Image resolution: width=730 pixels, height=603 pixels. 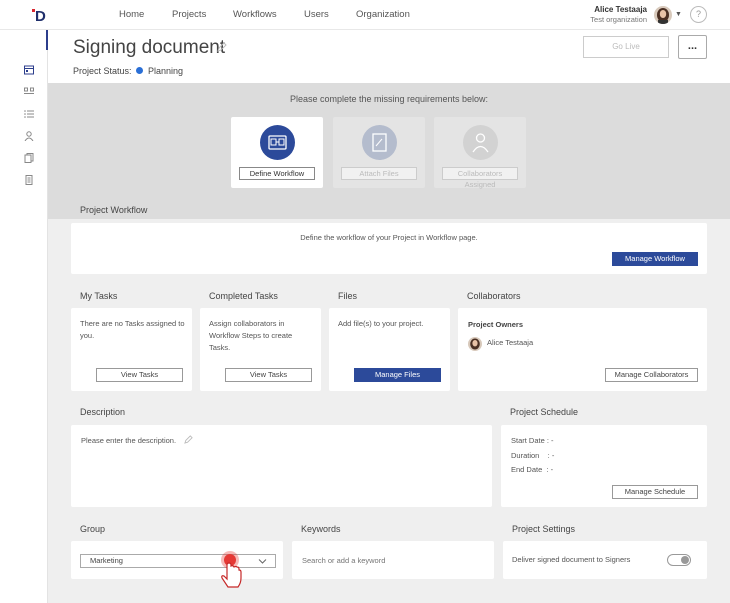 What do you see at coordinates (571, 559) in the screenshot?
I see `deliver-toggle-label: Deliver signed document to Signers` at bounding box center [571, 559].